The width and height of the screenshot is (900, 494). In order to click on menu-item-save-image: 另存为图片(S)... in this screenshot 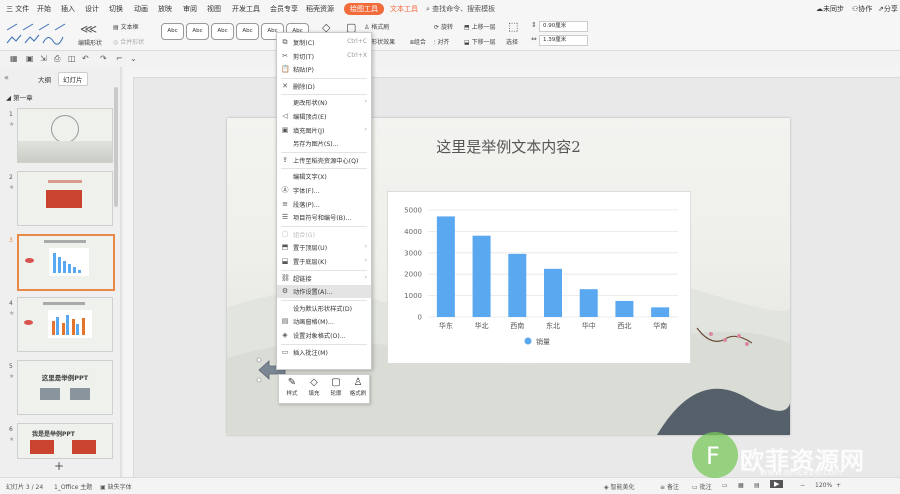, I will do `click(324, 143)`.